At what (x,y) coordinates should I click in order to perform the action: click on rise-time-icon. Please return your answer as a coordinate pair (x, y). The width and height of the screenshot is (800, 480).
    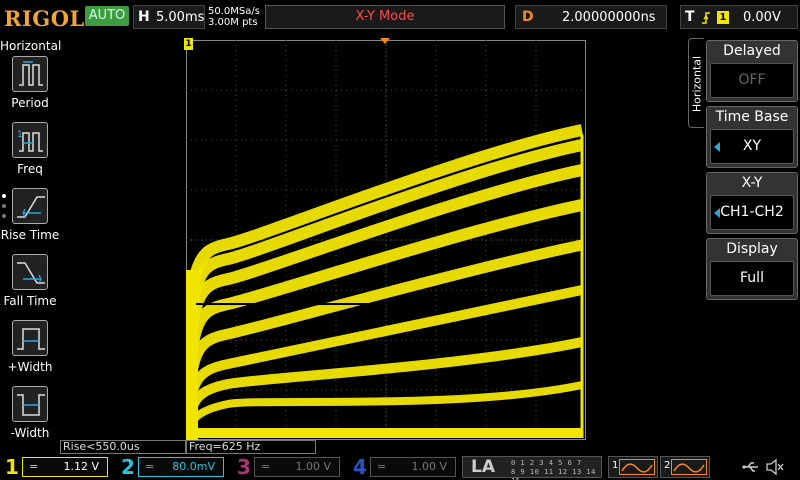
    Looking at the image, I should click on (30, 206).